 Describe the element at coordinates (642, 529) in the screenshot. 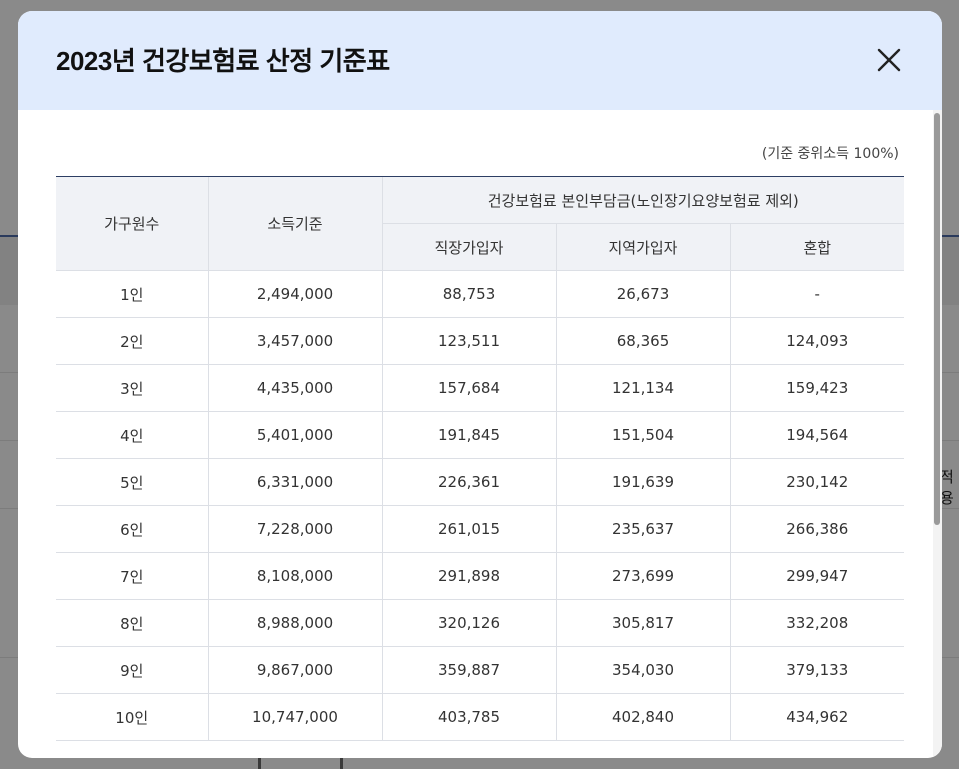

I see `regional-cell: 235,637` at that location.